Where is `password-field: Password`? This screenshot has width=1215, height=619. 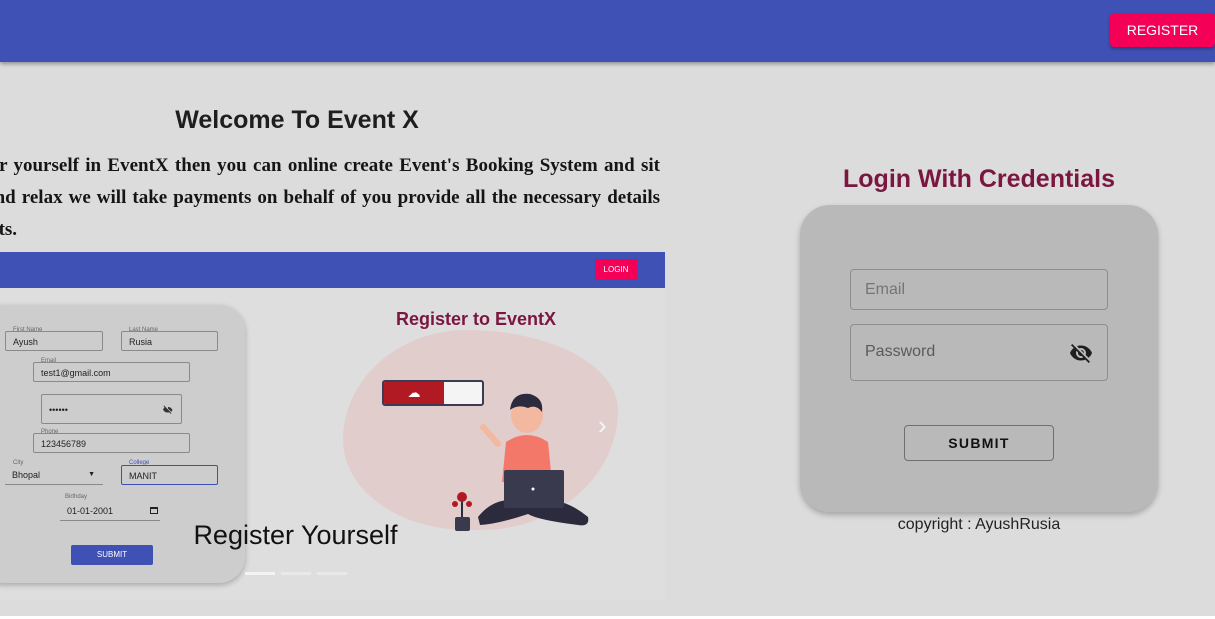
password-field: Password is located at coordinates (979, 352).